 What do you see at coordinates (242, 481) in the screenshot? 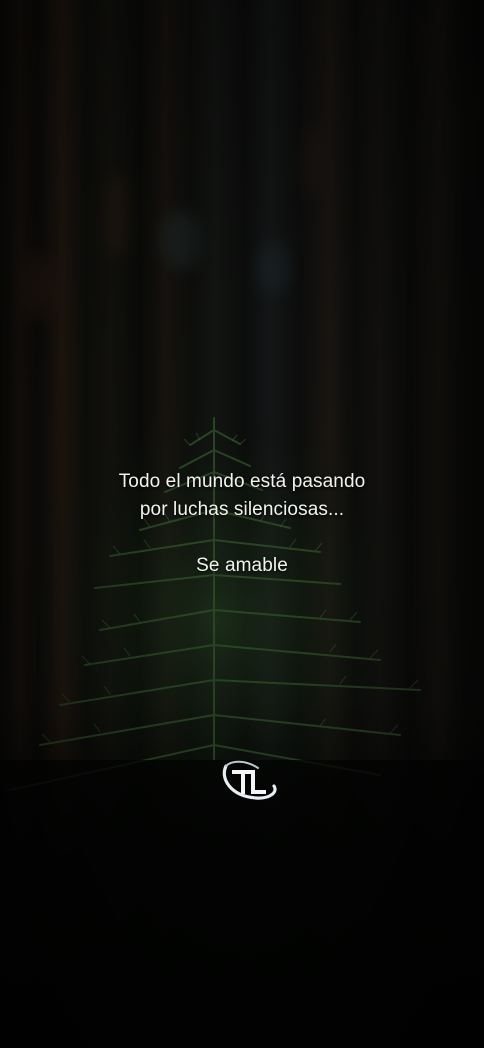
I see `quote-line-1: Todo el mundo está pasando` at bounding box center [242, 481].